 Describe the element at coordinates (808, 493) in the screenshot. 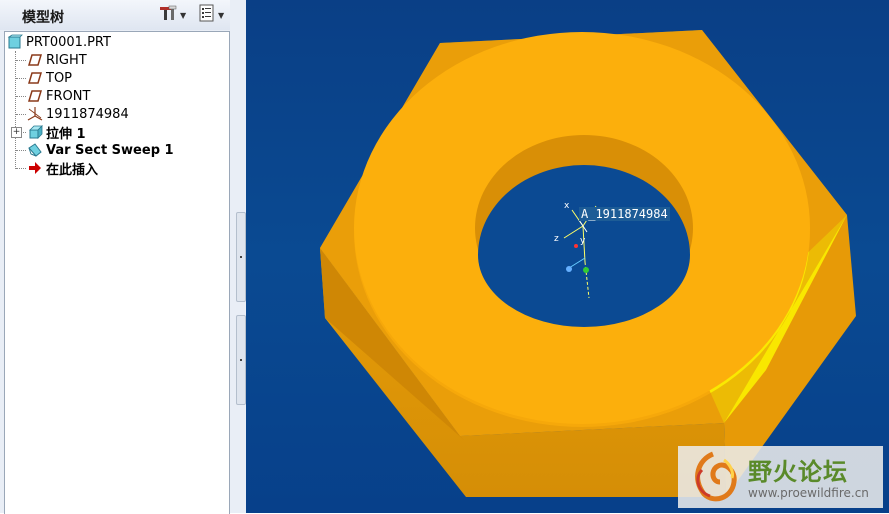

I see `watermark-url: www.proewildfire.cn` at that location.